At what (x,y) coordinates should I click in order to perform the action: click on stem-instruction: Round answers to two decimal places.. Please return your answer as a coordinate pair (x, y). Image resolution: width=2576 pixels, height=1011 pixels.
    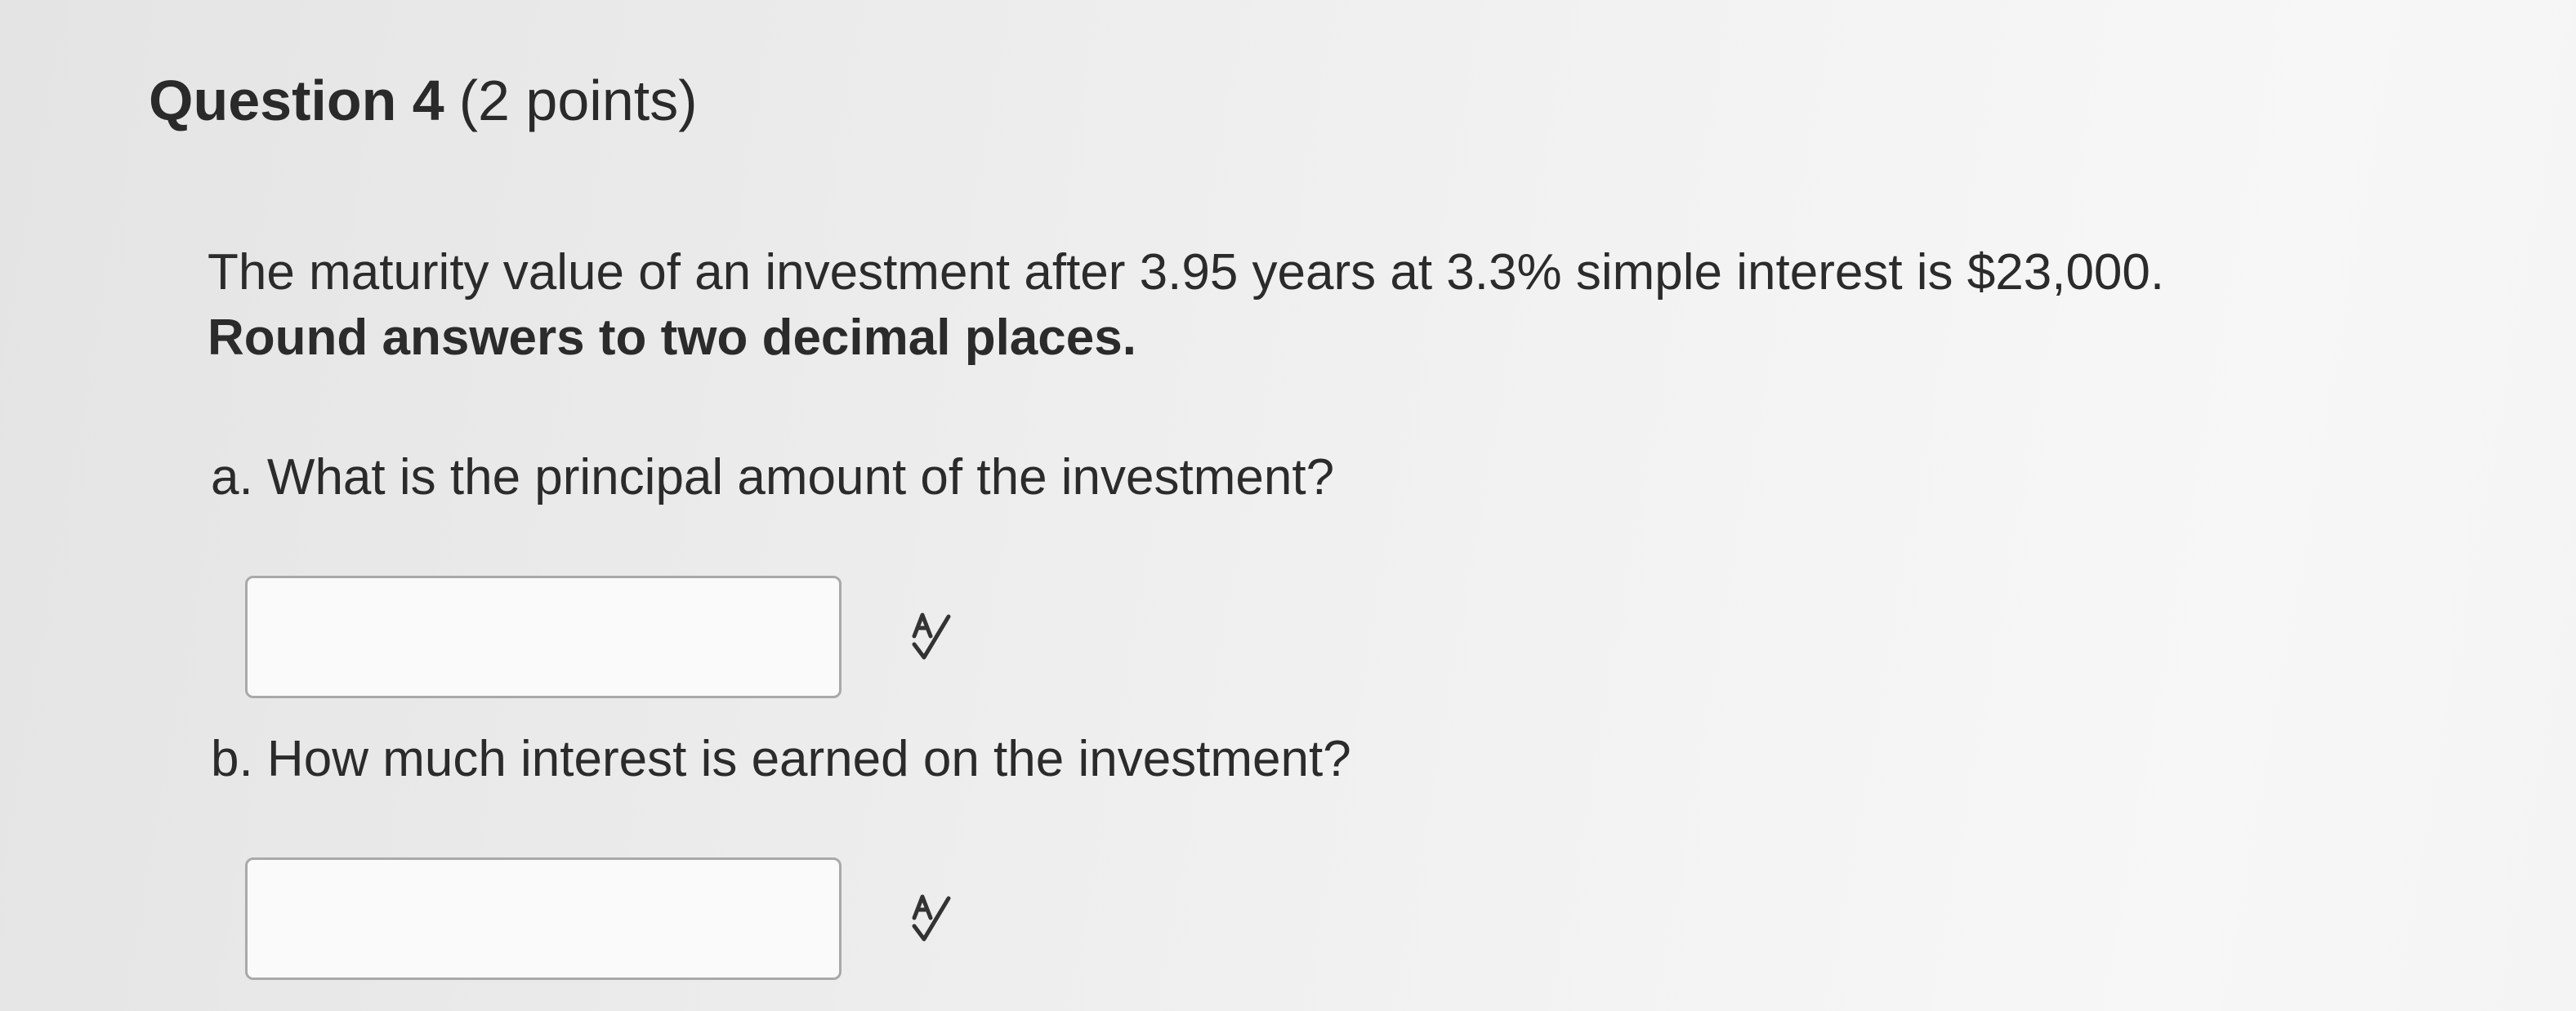
    Looking at the image, I should click on (672, 338).